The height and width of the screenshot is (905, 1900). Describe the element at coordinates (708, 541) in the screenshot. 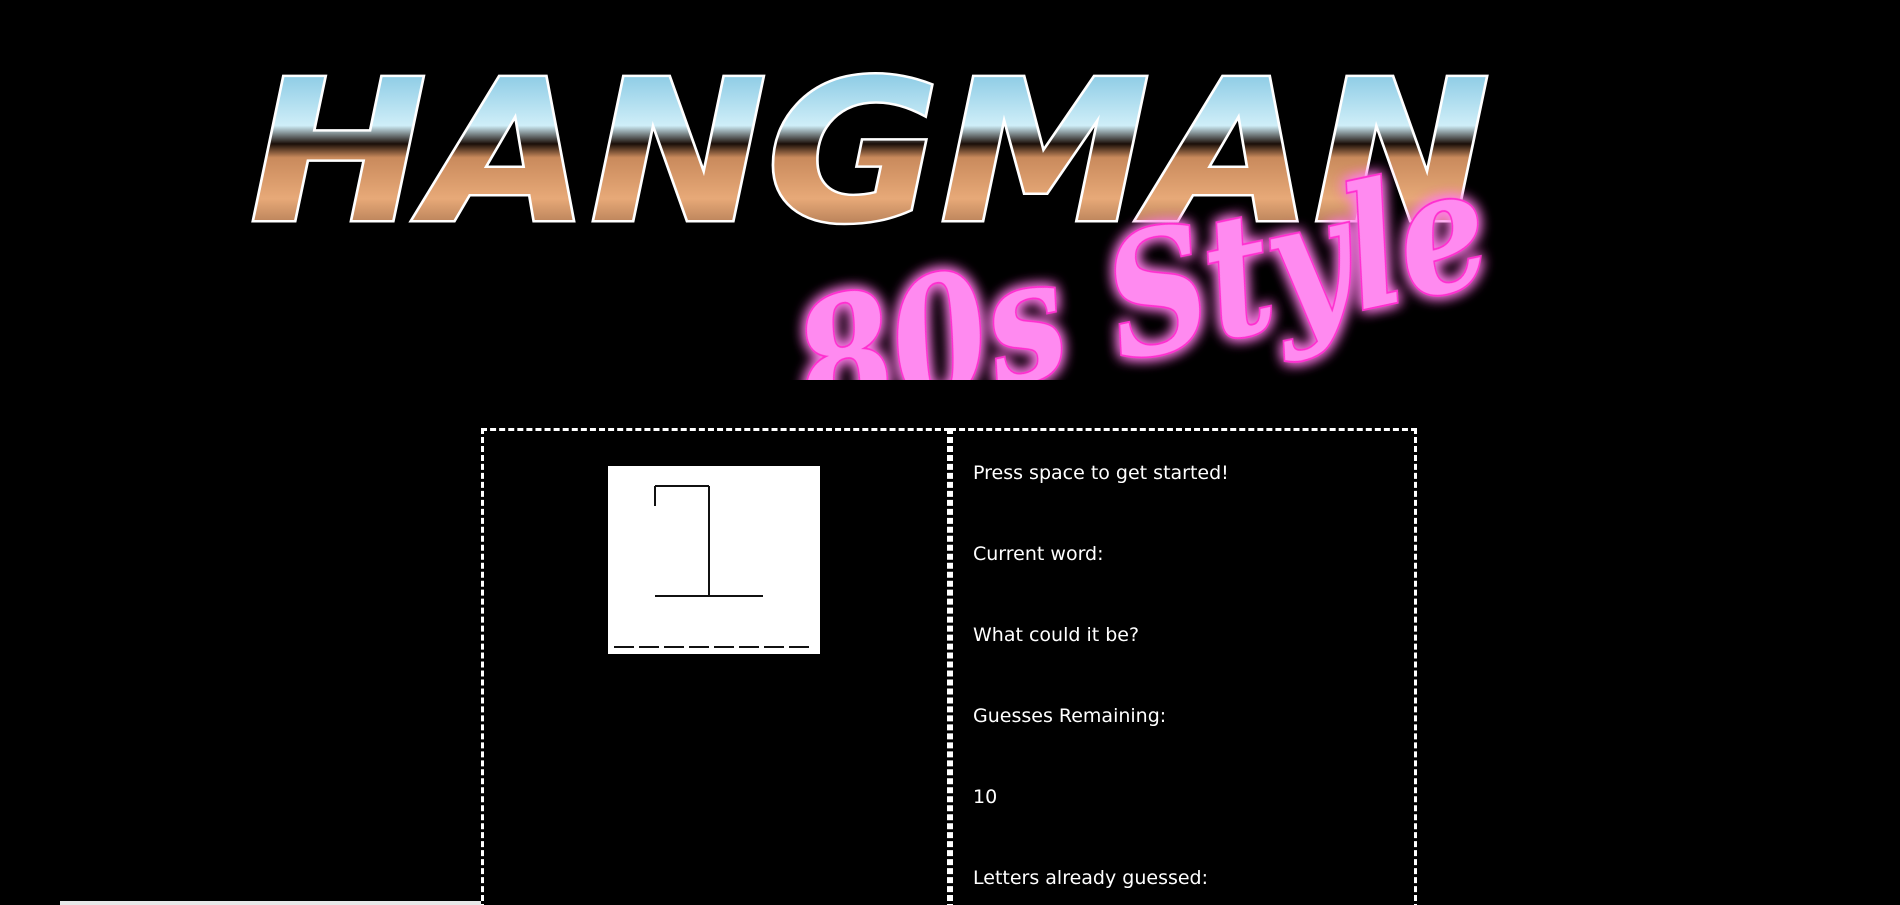

I see `gallows-icon` at that location.